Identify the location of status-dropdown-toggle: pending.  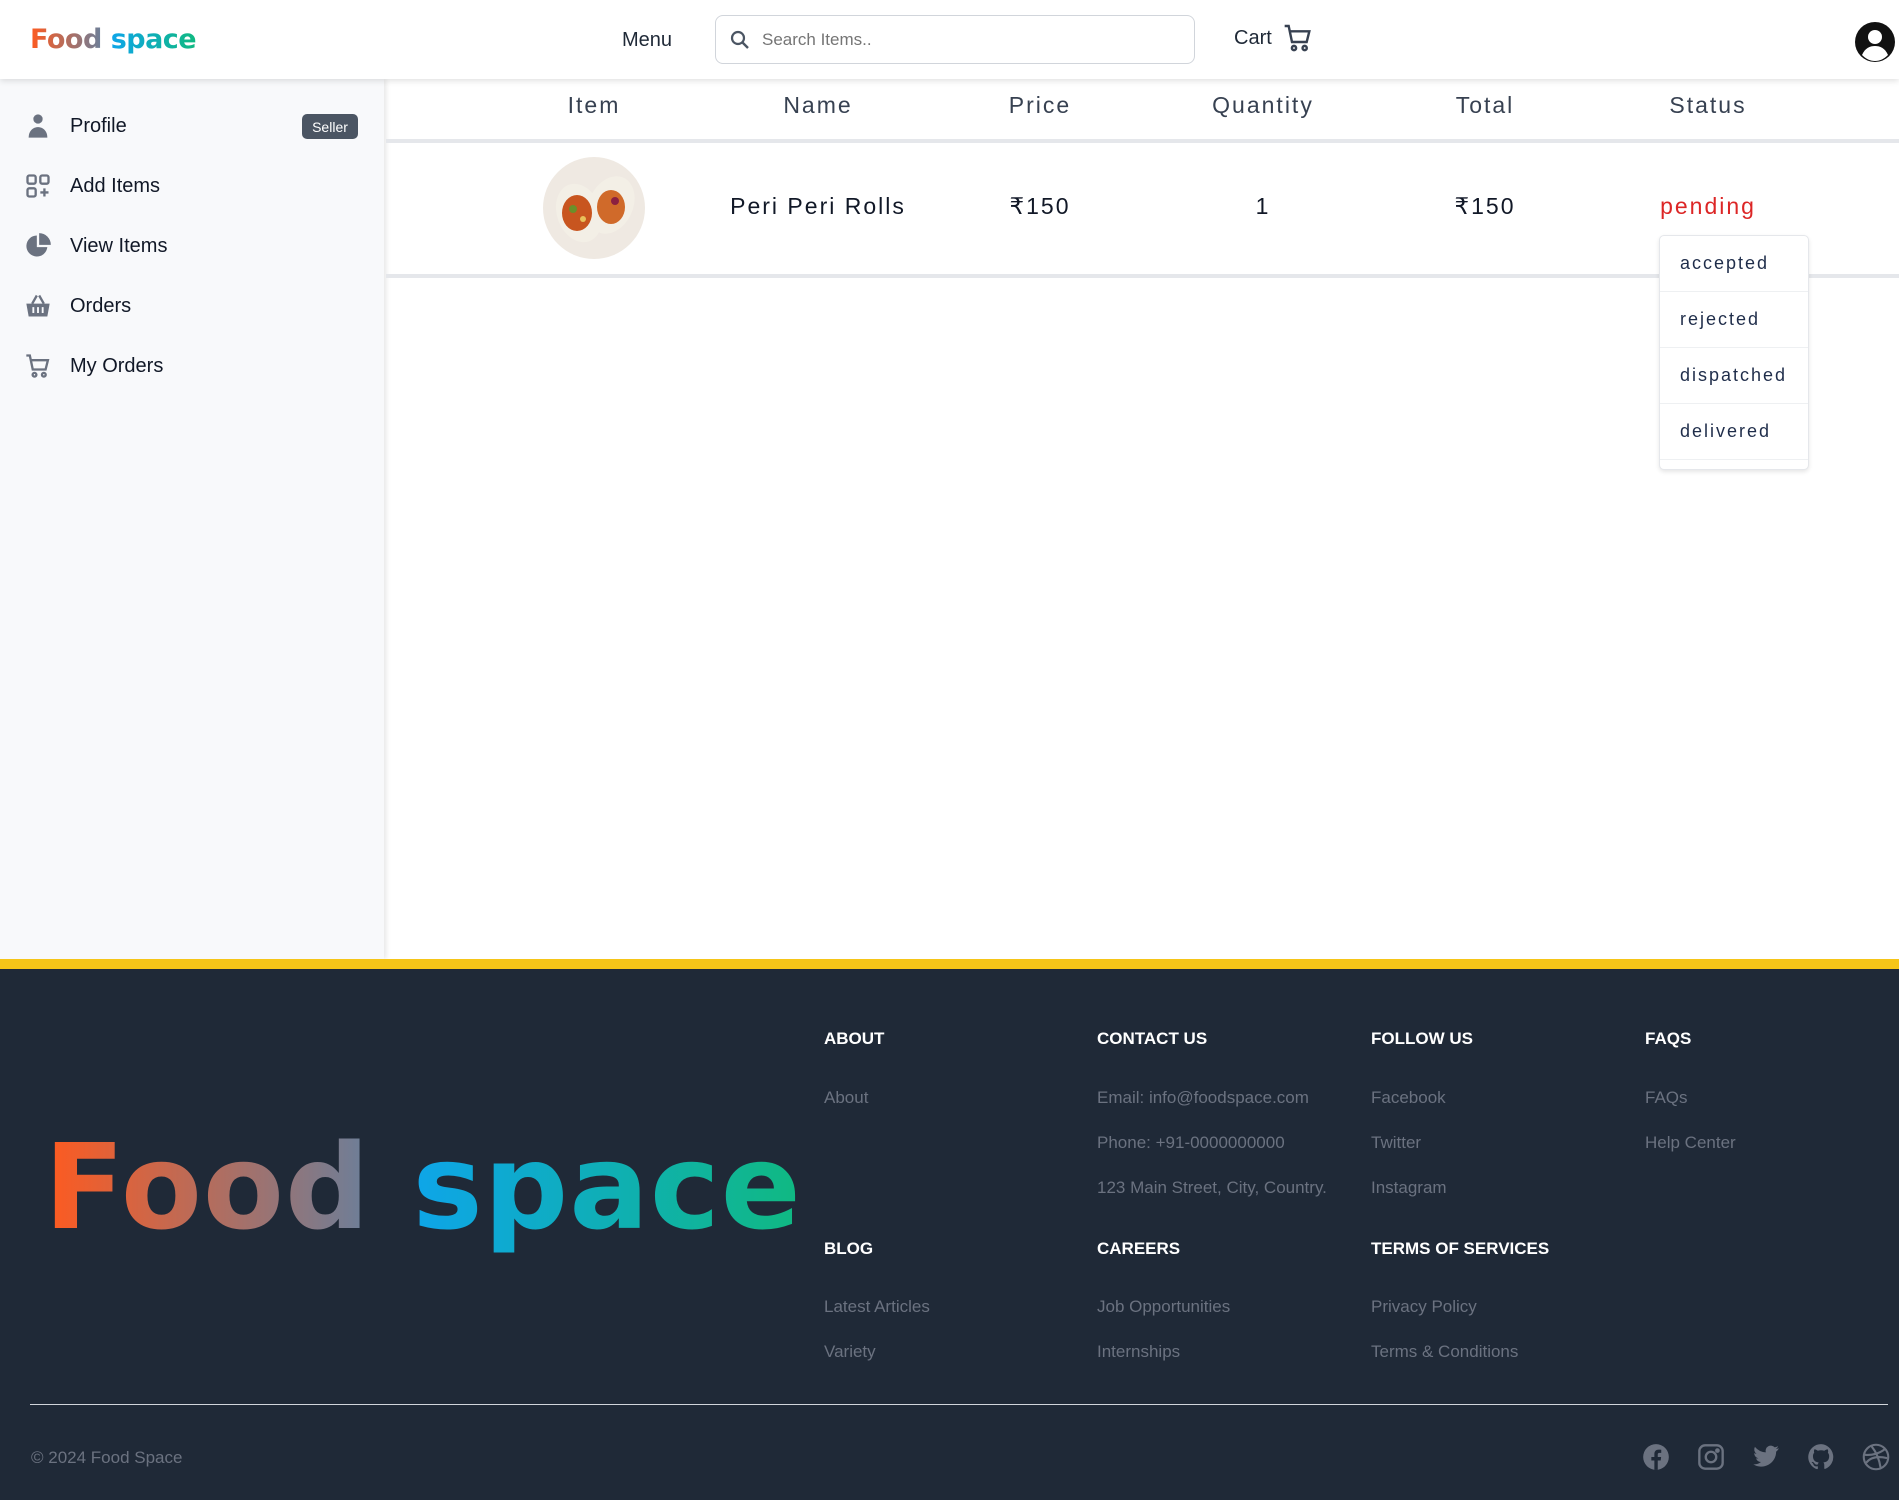
(1708, 206).